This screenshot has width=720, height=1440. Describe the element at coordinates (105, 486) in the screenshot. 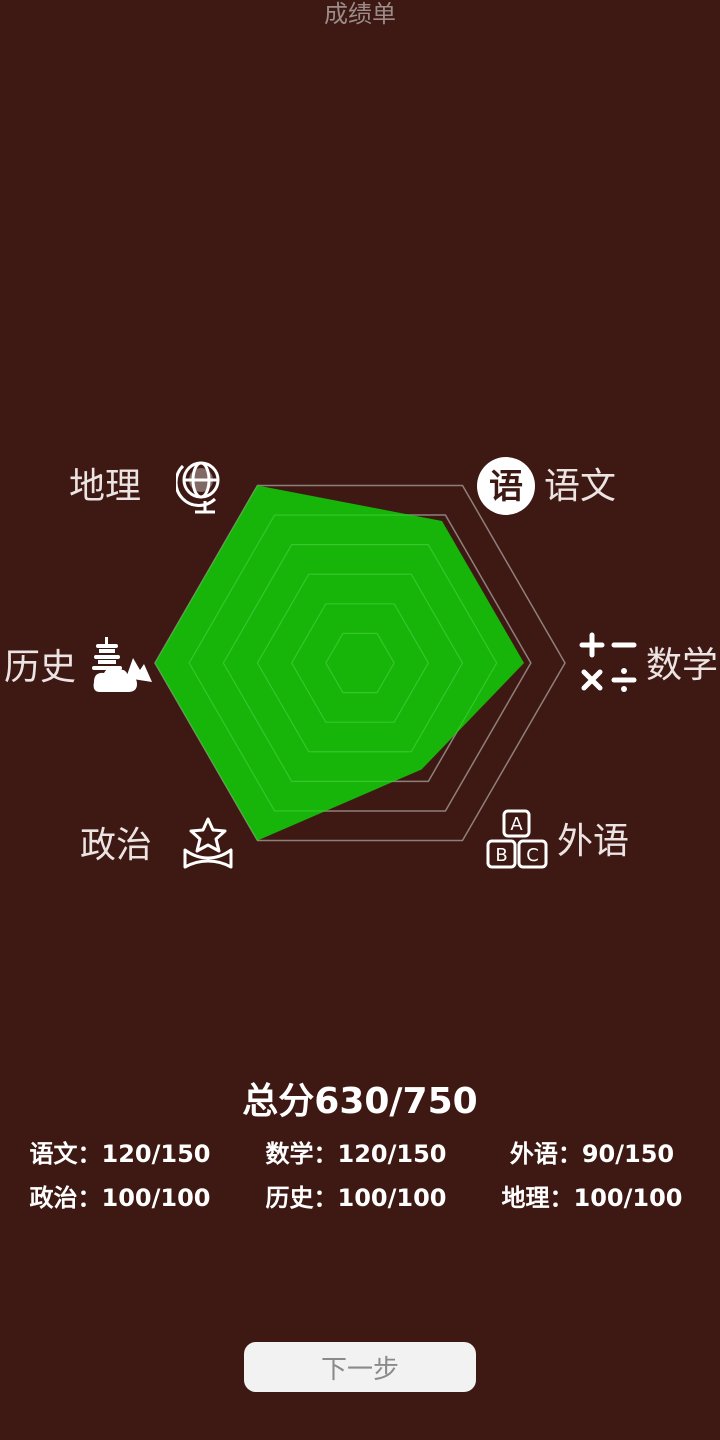

I see `axis-label-geography: 地理` at that location.